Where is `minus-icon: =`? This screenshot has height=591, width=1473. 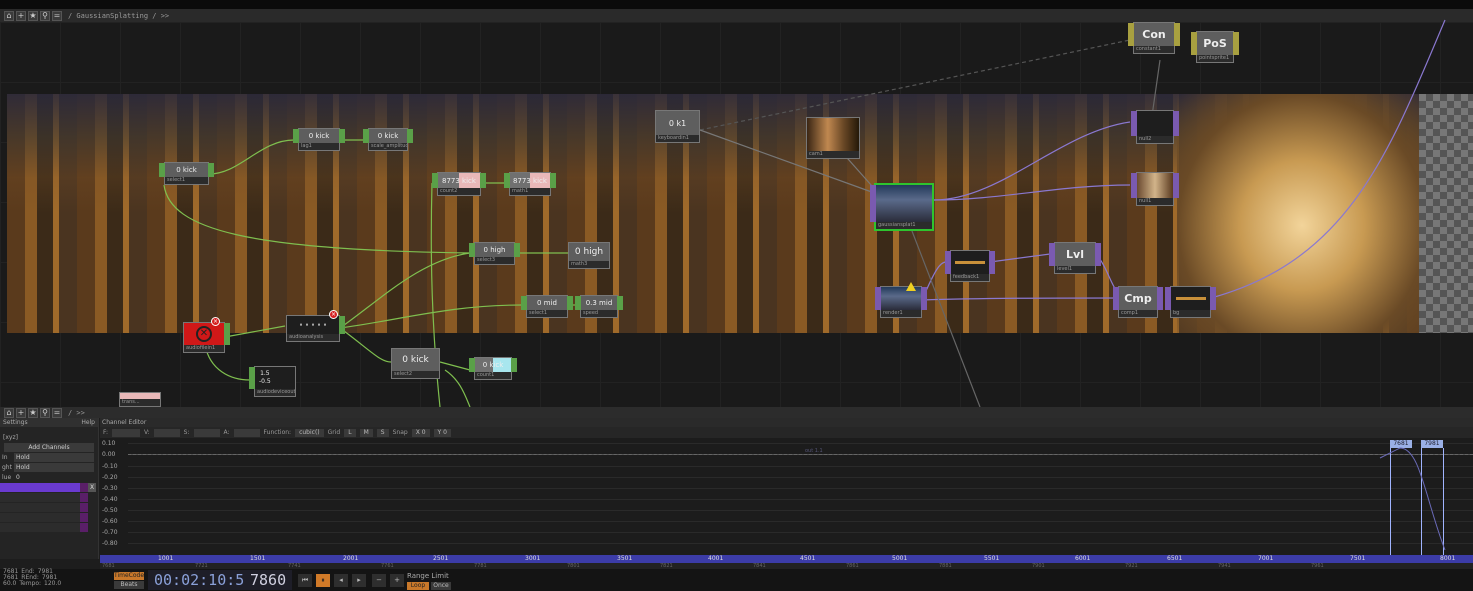
minus-icon: = is located at coordinates (57, 412).